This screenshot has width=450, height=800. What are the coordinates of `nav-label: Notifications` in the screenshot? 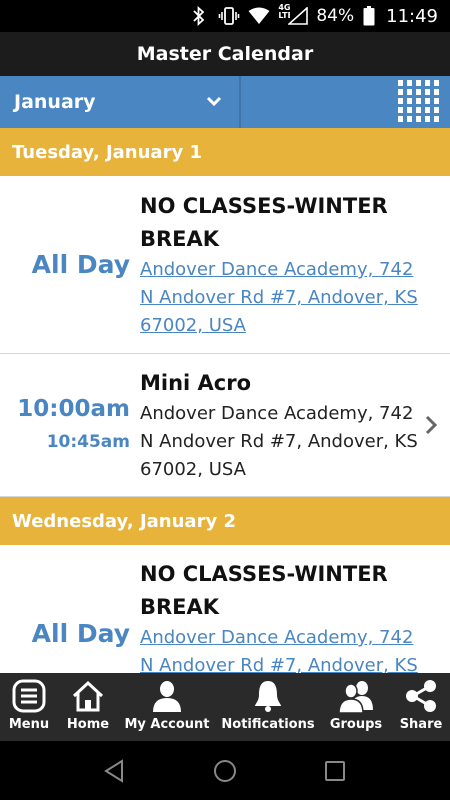 It's located at (268, 724).